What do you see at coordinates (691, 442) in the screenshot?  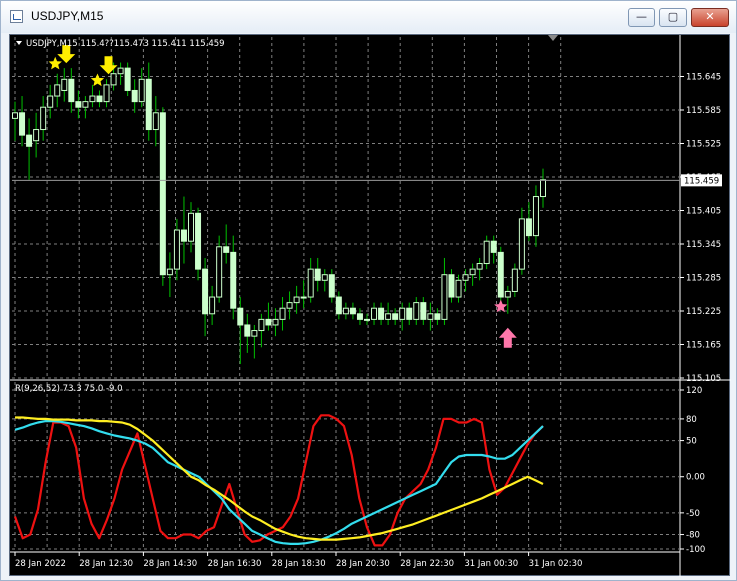 I see `indicator-axis-label: 50` at bounding box center [691, 442].